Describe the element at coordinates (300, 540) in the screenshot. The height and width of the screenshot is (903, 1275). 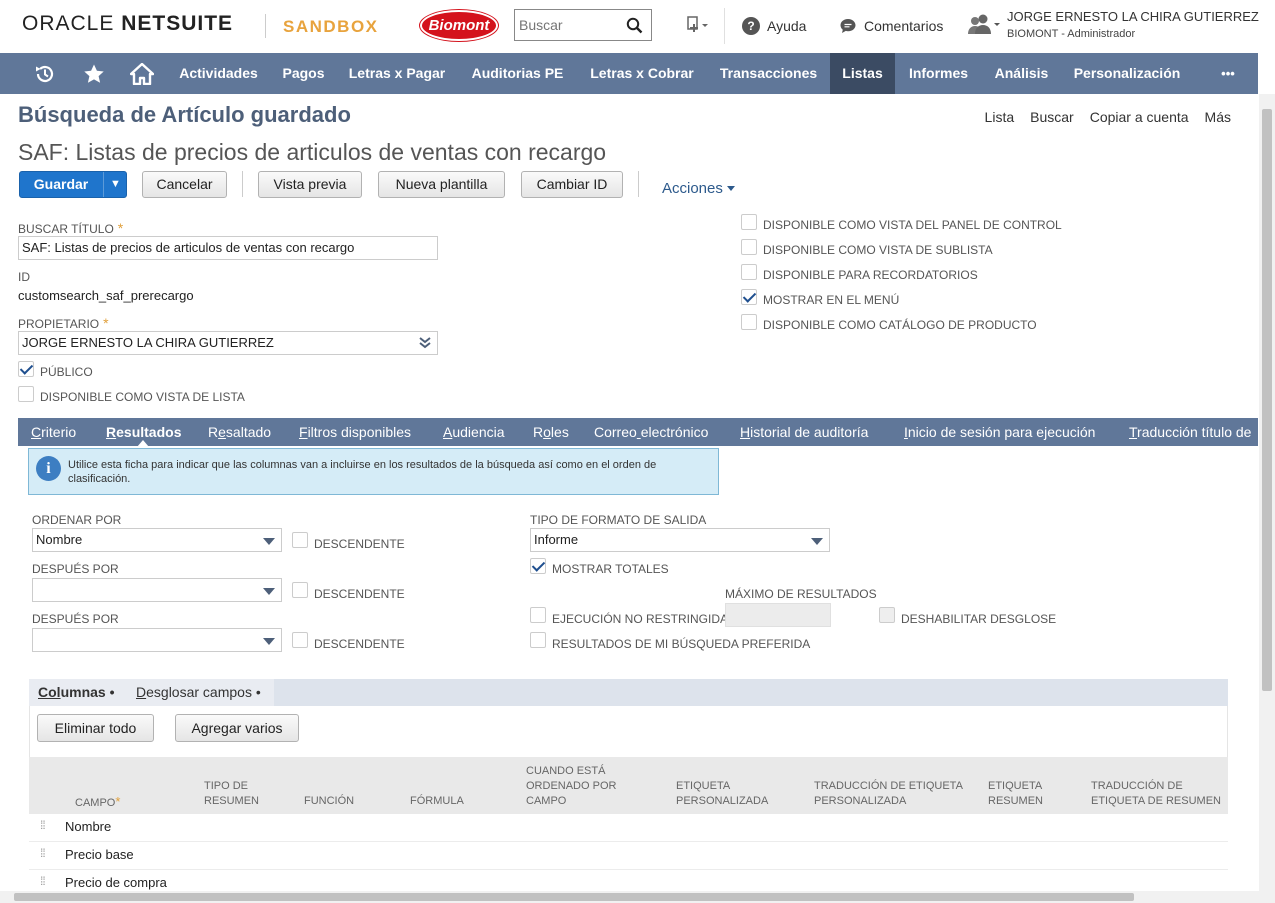
I see `sort-descending-checkbox` at that location.